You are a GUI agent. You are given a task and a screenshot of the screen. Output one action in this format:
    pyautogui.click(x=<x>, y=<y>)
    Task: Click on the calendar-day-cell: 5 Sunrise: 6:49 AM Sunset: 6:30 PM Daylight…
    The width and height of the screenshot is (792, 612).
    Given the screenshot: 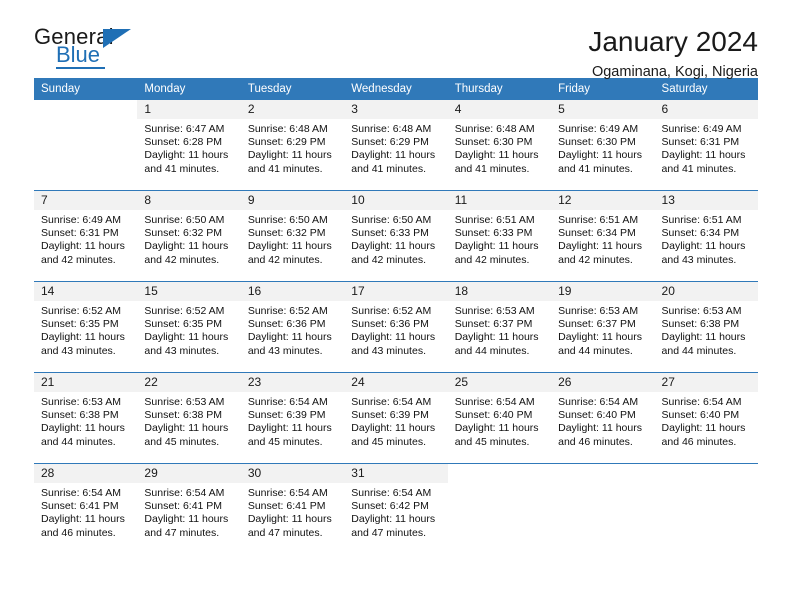 What is the action you would take?
    pyautogui.click(x=603, y=145)
    